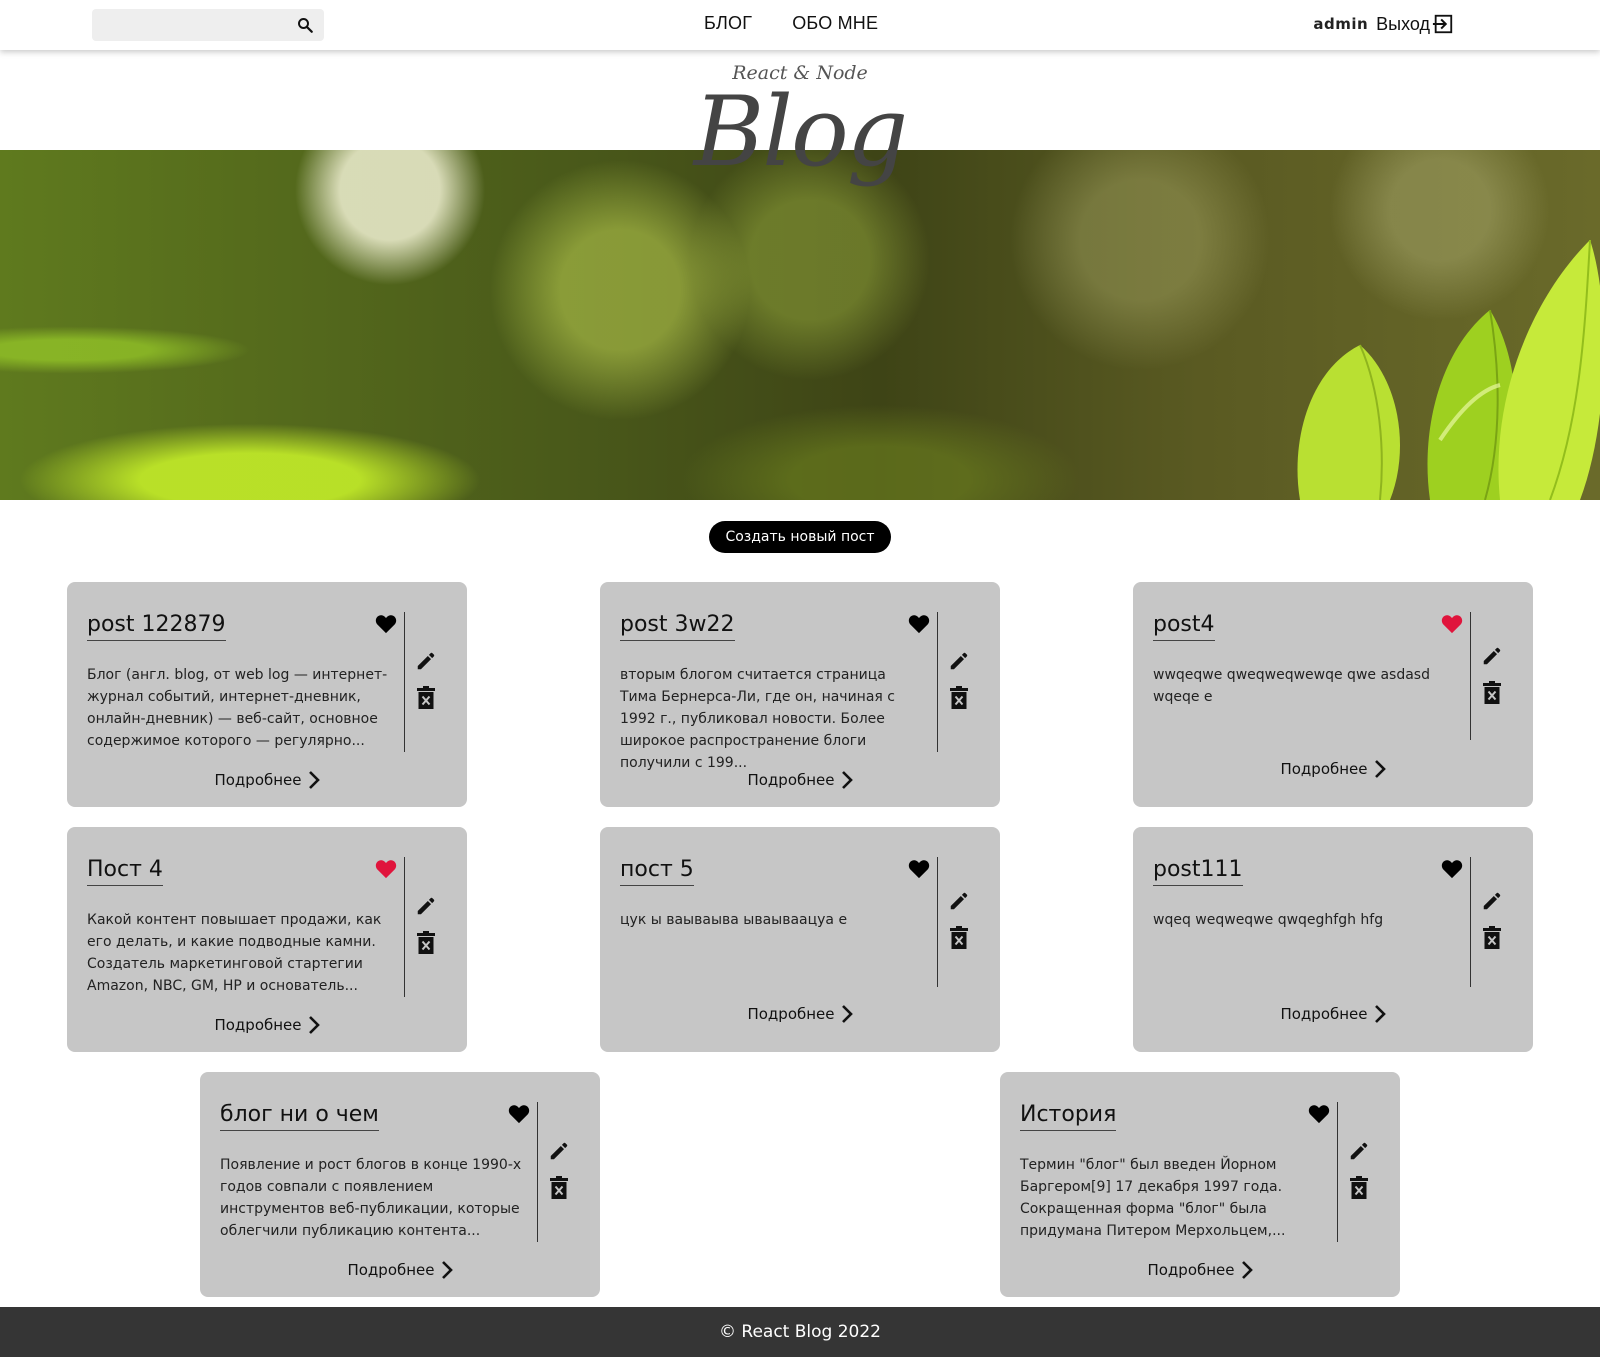 This screenshot has height=1357, width=1600. Describe the element at coordinates (156, 626) in the screenshot. I see `post-title: post 122879` at that location.